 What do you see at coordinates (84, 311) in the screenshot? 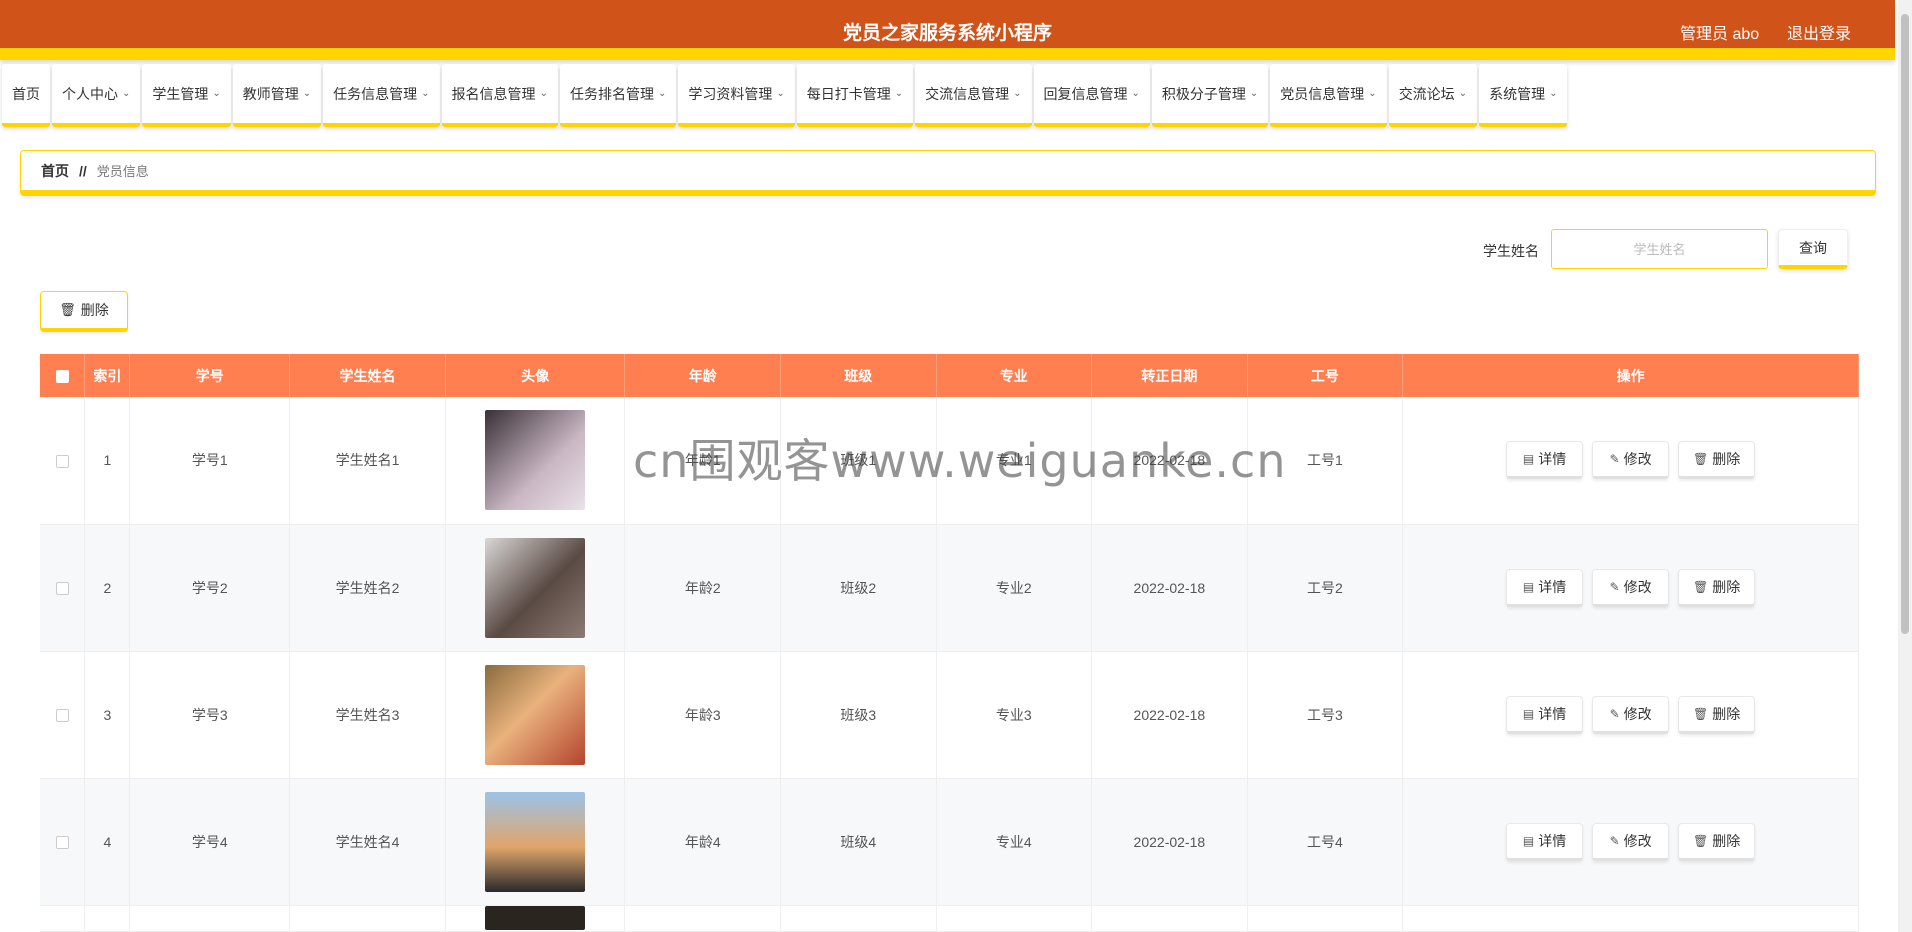
I see `batch-delete-button: 🗑 删除` at bounding box center [84, 311].